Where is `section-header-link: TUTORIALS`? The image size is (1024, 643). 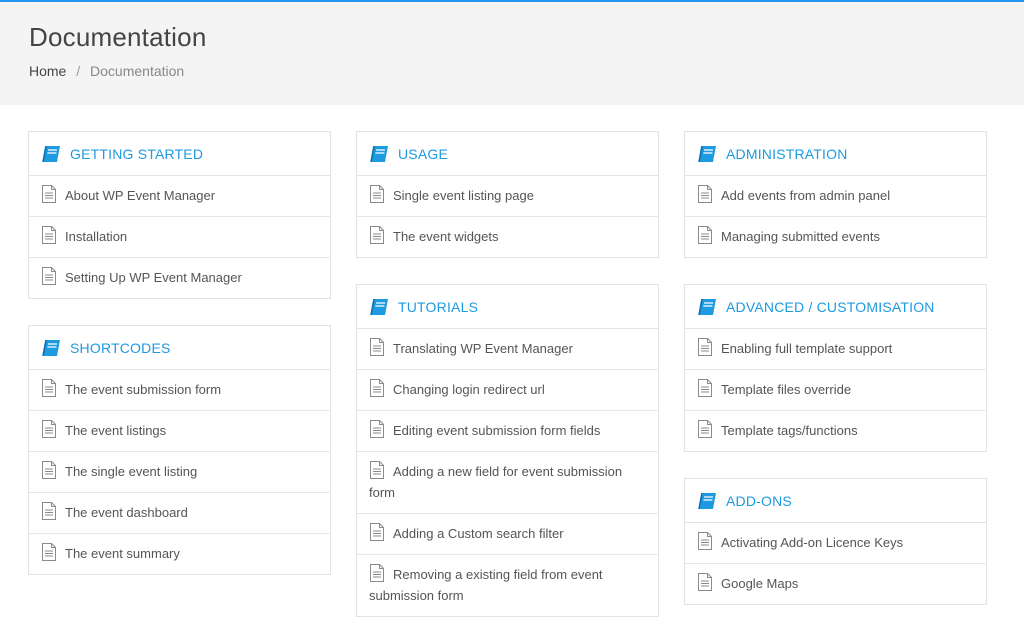 section-header-link: TUTORIALS is located at coordinates (507, 307).